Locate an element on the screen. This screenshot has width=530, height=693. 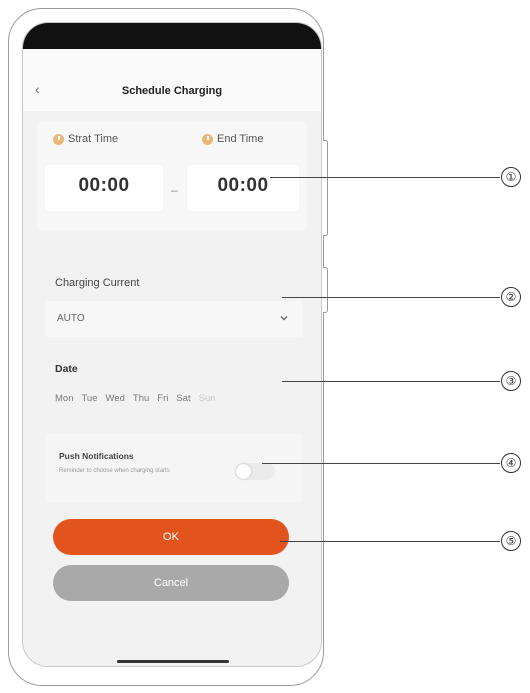
day-sun: Sun is located at coordinates (207, 398).